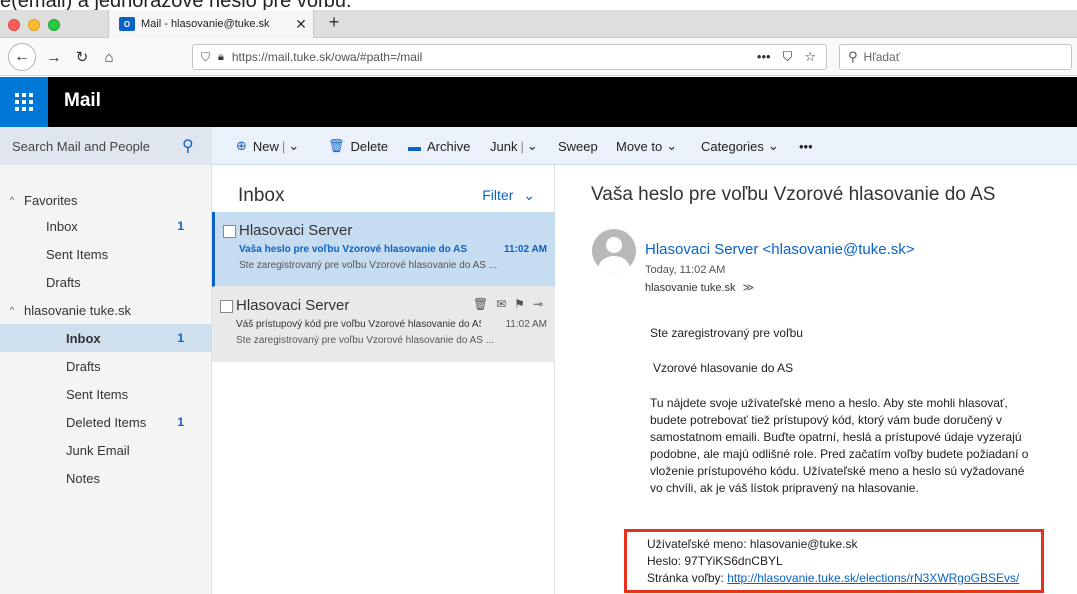 This screenshot has height=594, width=1077. I want to click on junk-button: Junk | ⌄, so click(514, 146).